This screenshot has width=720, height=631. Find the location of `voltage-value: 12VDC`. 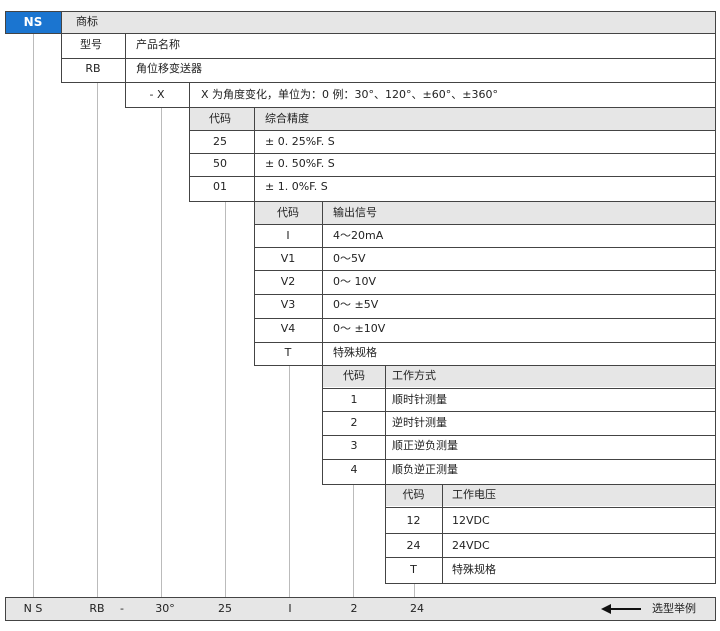

voltage-value: 12VDC is located at coordinates (471, 520).